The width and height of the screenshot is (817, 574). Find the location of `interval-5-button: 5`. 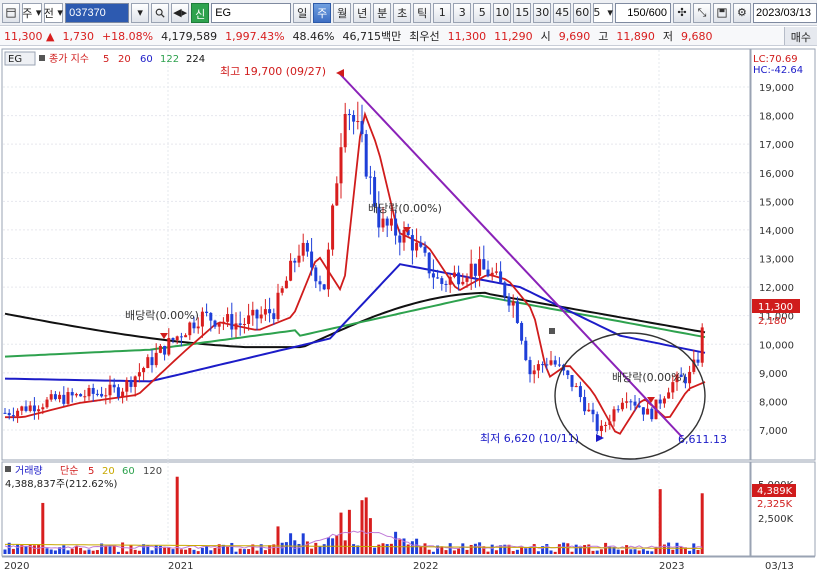

interval-5-button: 5 is located at coordinates (482, 12).